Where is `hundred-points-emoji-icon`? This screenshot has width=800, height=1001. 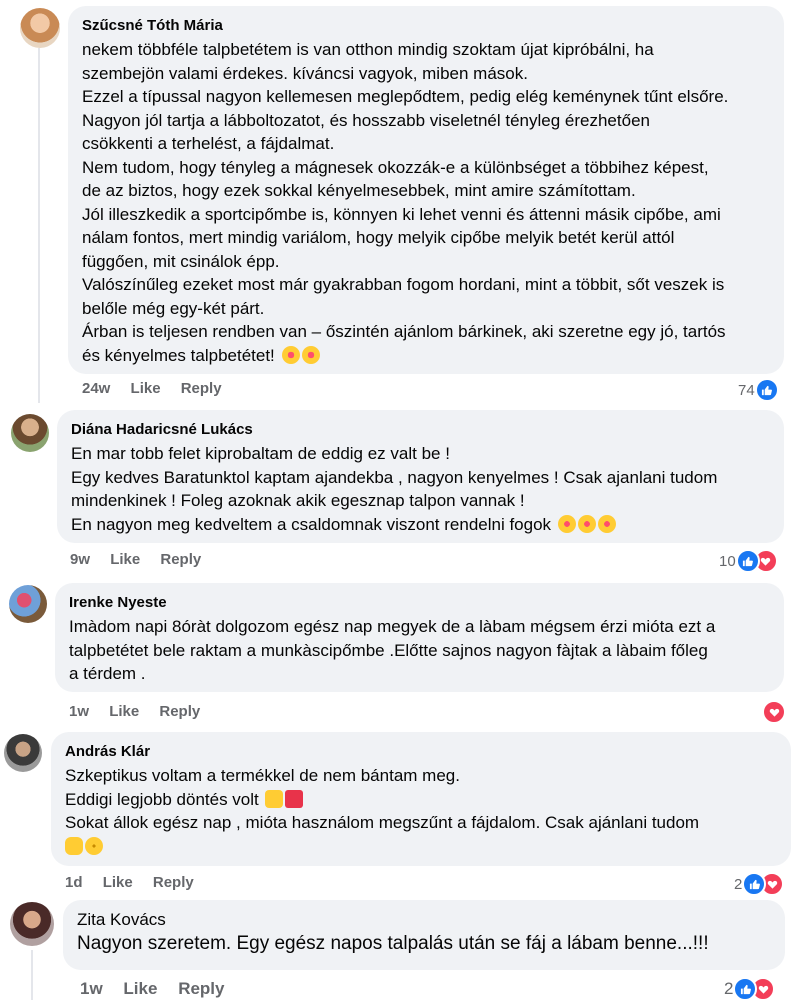
hundred-points-emoji-icon is located at coordinates (294, 798).